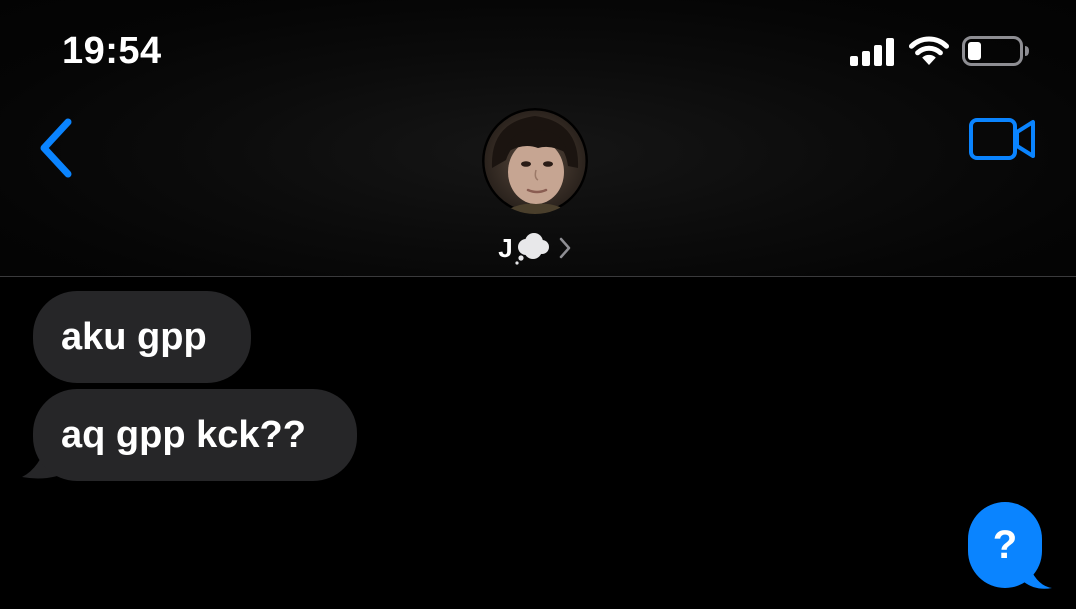  Describe the element at coordinates (532, 249) in the screenshot. I see `thought-balloon-icon` at that location.